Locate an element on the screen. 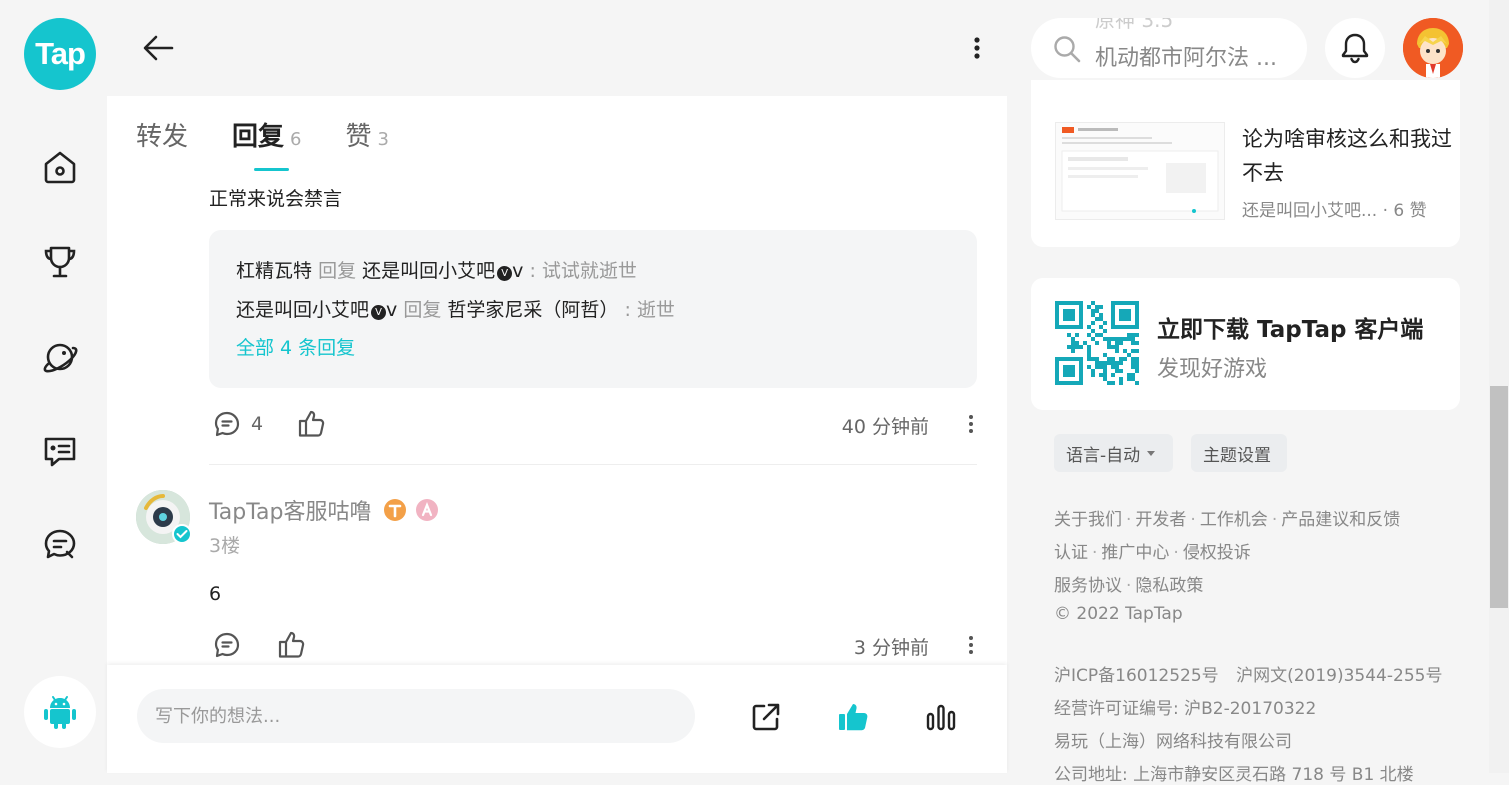  verified-badge-icon: V is located at coordinates (505, 273).